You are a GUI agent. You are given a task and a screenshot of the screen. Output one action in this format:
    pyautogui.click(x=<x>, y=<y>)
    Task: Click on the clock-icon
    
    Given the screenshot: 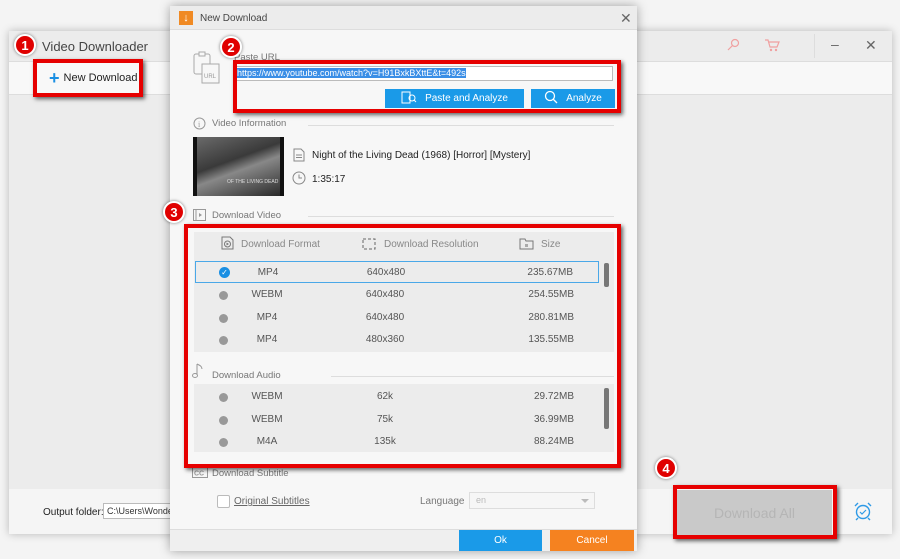 What is the action you would take?
    pyautogui.click(x=299, y=179)
    